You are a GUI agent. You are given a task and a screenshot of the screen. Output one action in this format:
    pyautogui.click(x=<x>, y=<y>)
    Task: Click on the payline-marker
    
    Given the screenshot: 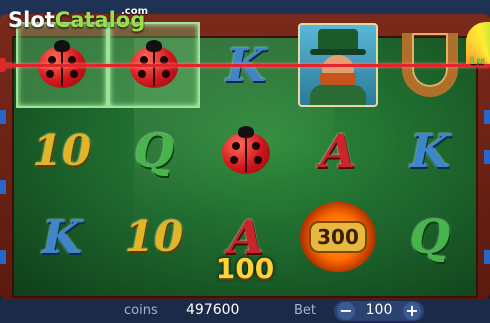 What is the action you would take?
    pyautogui.click(x=3, y=65)
    